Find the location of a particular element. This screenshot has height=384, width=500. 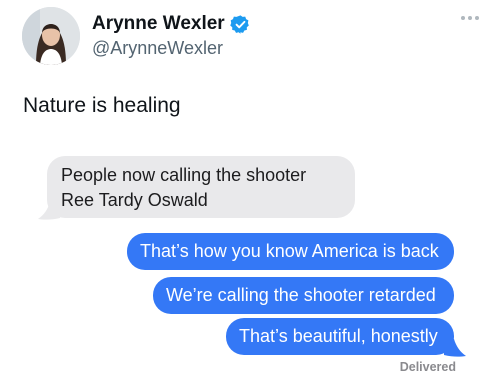

sent-message: That’s beautiful, honestly is located at coordinates (340, 336).